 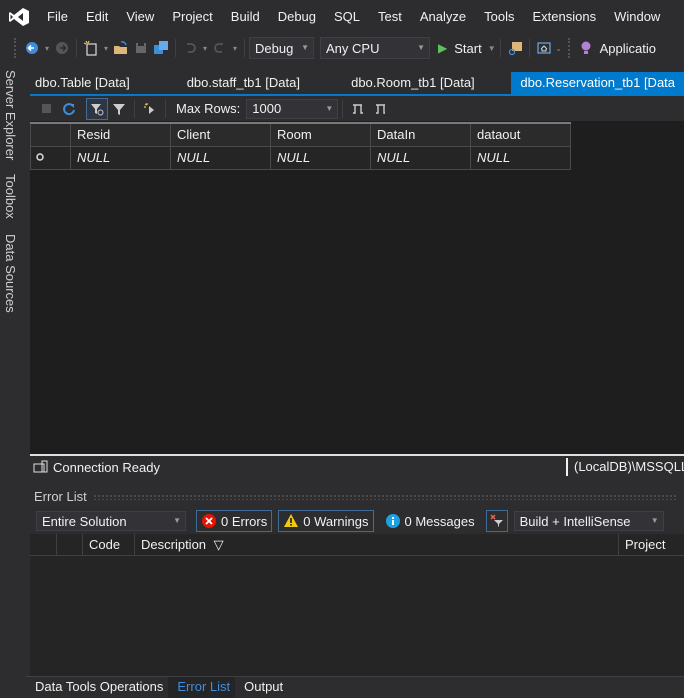 I want to click on scope-select: Entire Solution ▼, so click(x=111, y=521).